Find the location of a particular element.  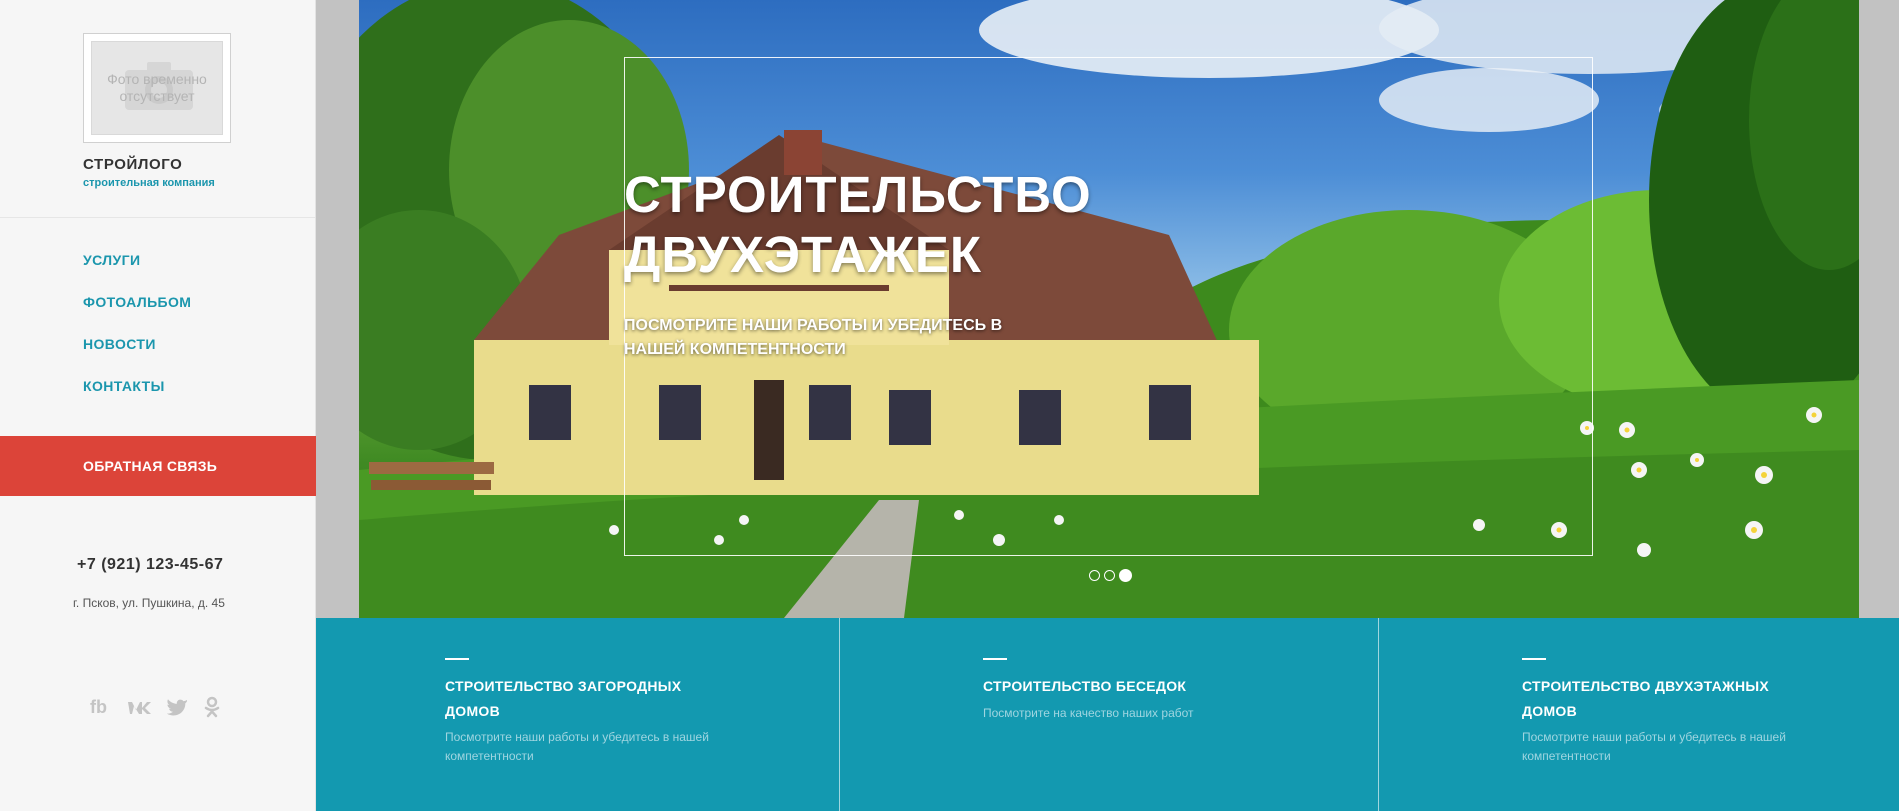

slider-dots is located at coordinates (1110, 575).